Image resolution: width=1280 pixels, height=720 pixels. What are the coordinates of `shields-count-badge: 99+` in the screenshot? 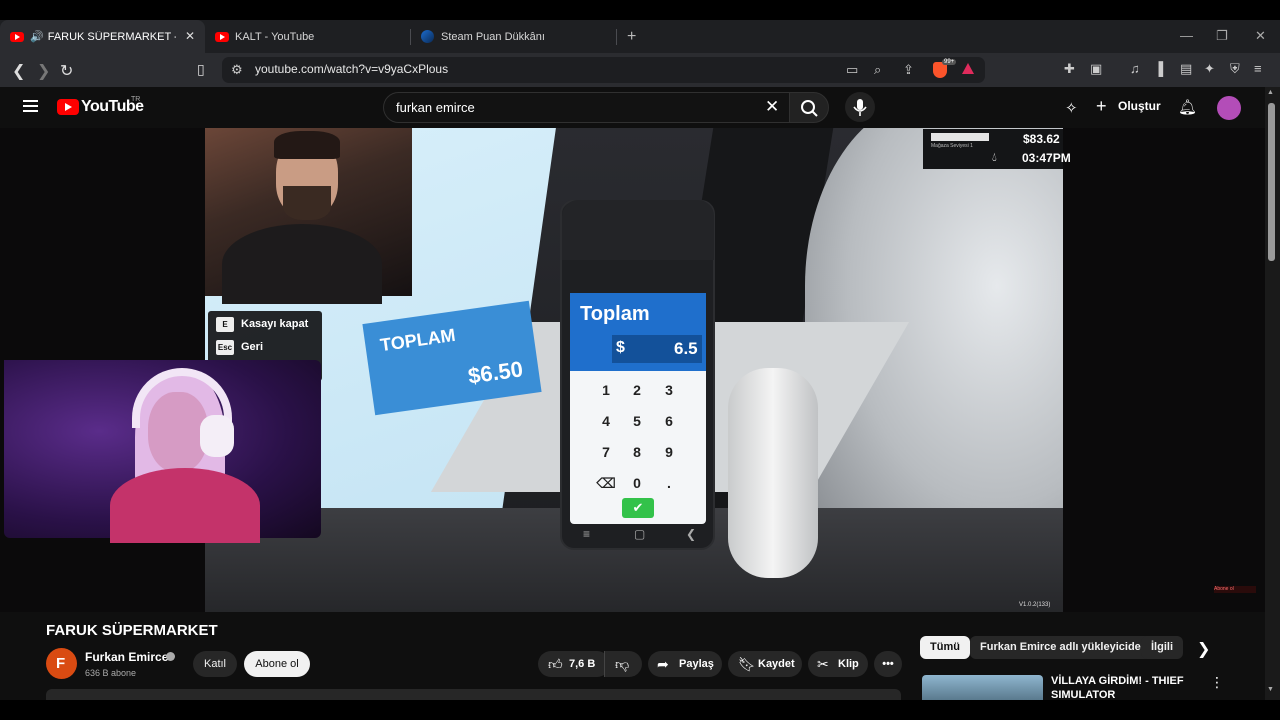 It's located at (949, 62).